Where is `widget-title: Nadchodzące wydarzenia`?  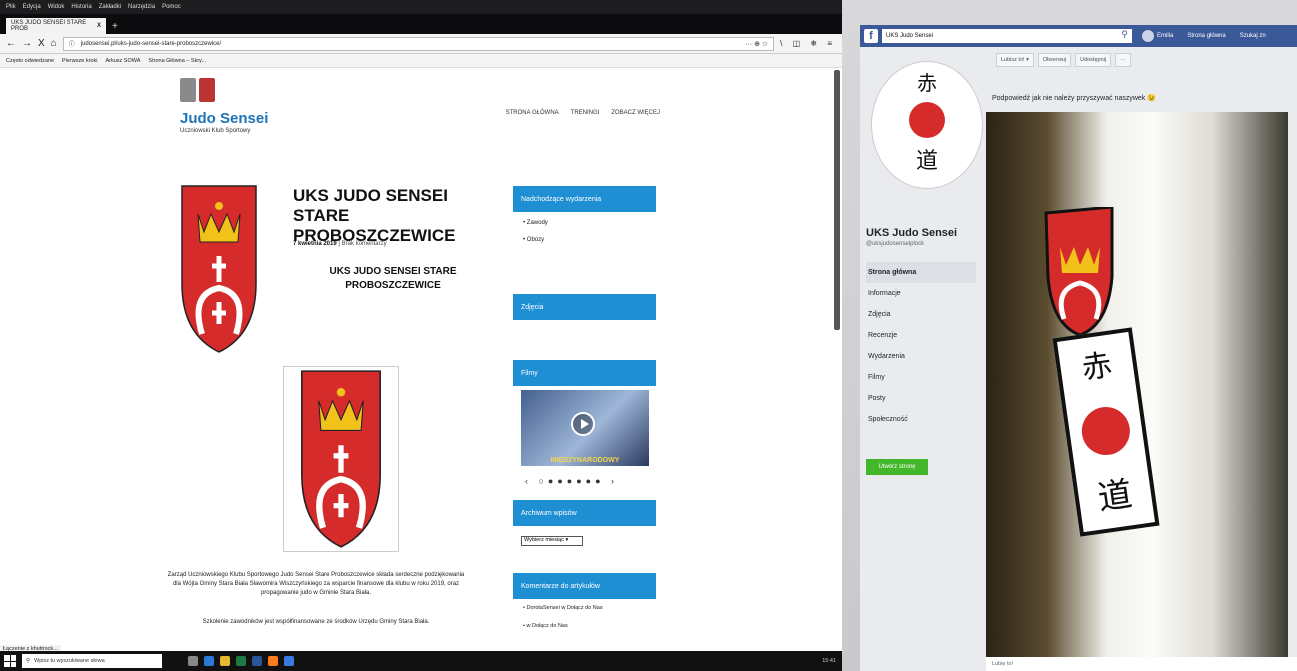
widget-title: Nadchodzące wydarzenia is located at coordinates (584, 199).